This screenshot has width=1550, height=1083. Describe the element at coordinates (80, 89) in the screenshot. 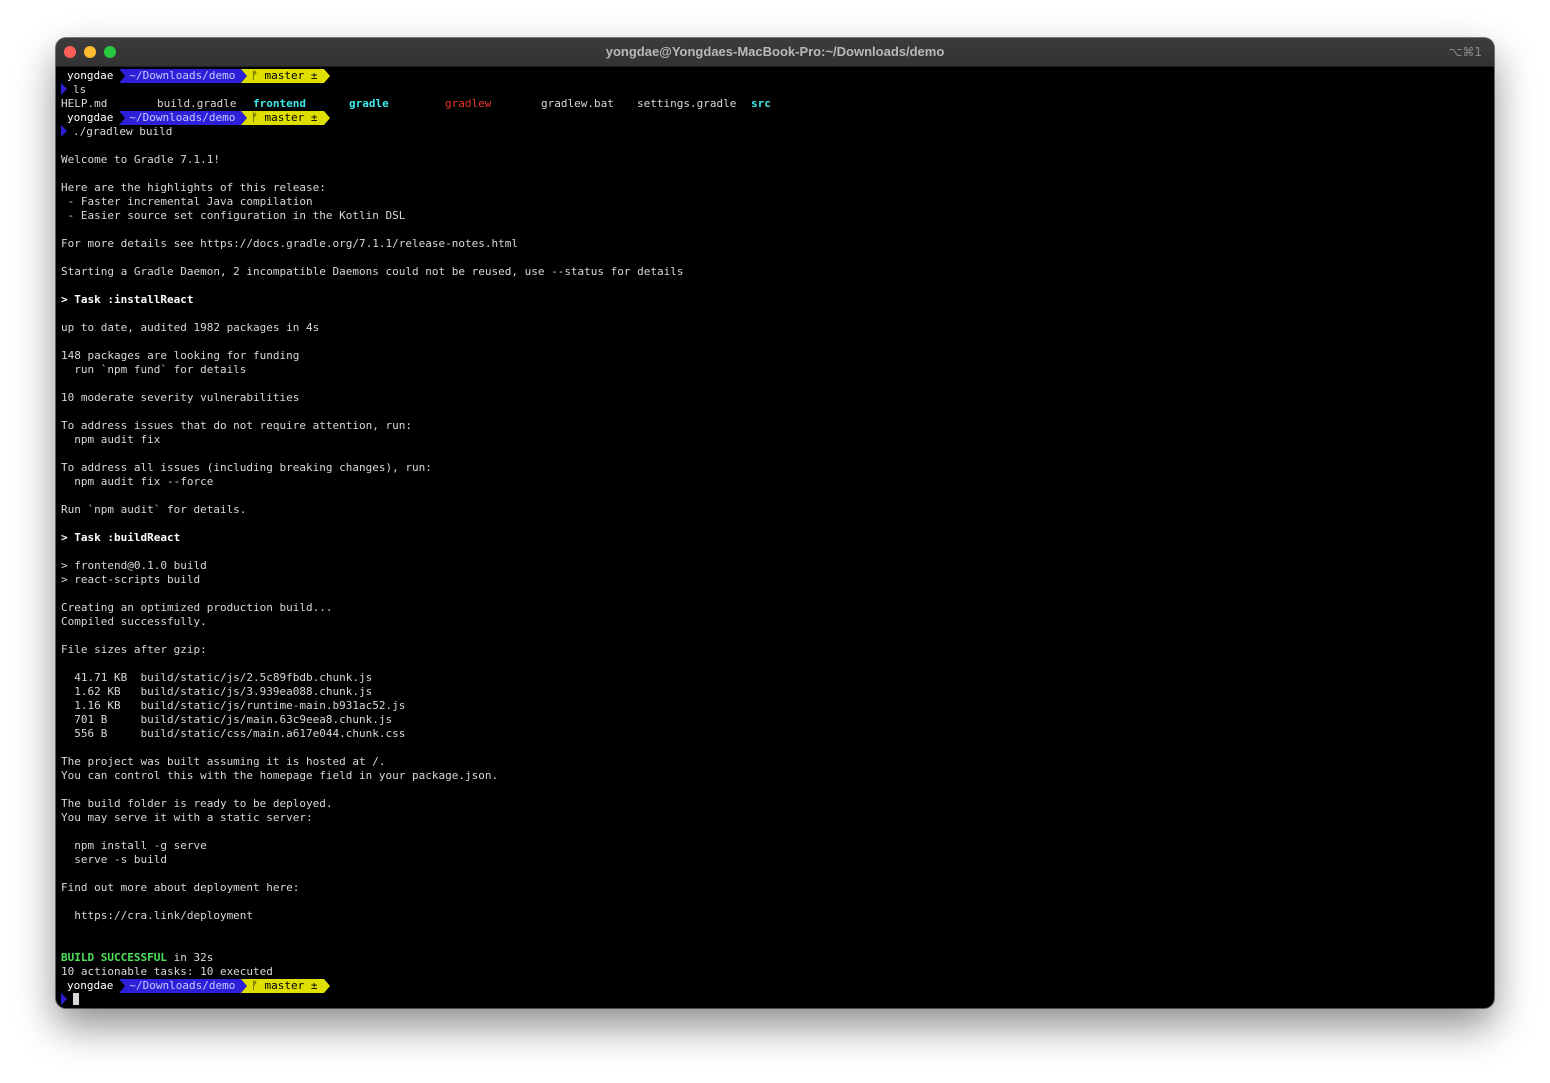

I see `command-text: ls` at that location.